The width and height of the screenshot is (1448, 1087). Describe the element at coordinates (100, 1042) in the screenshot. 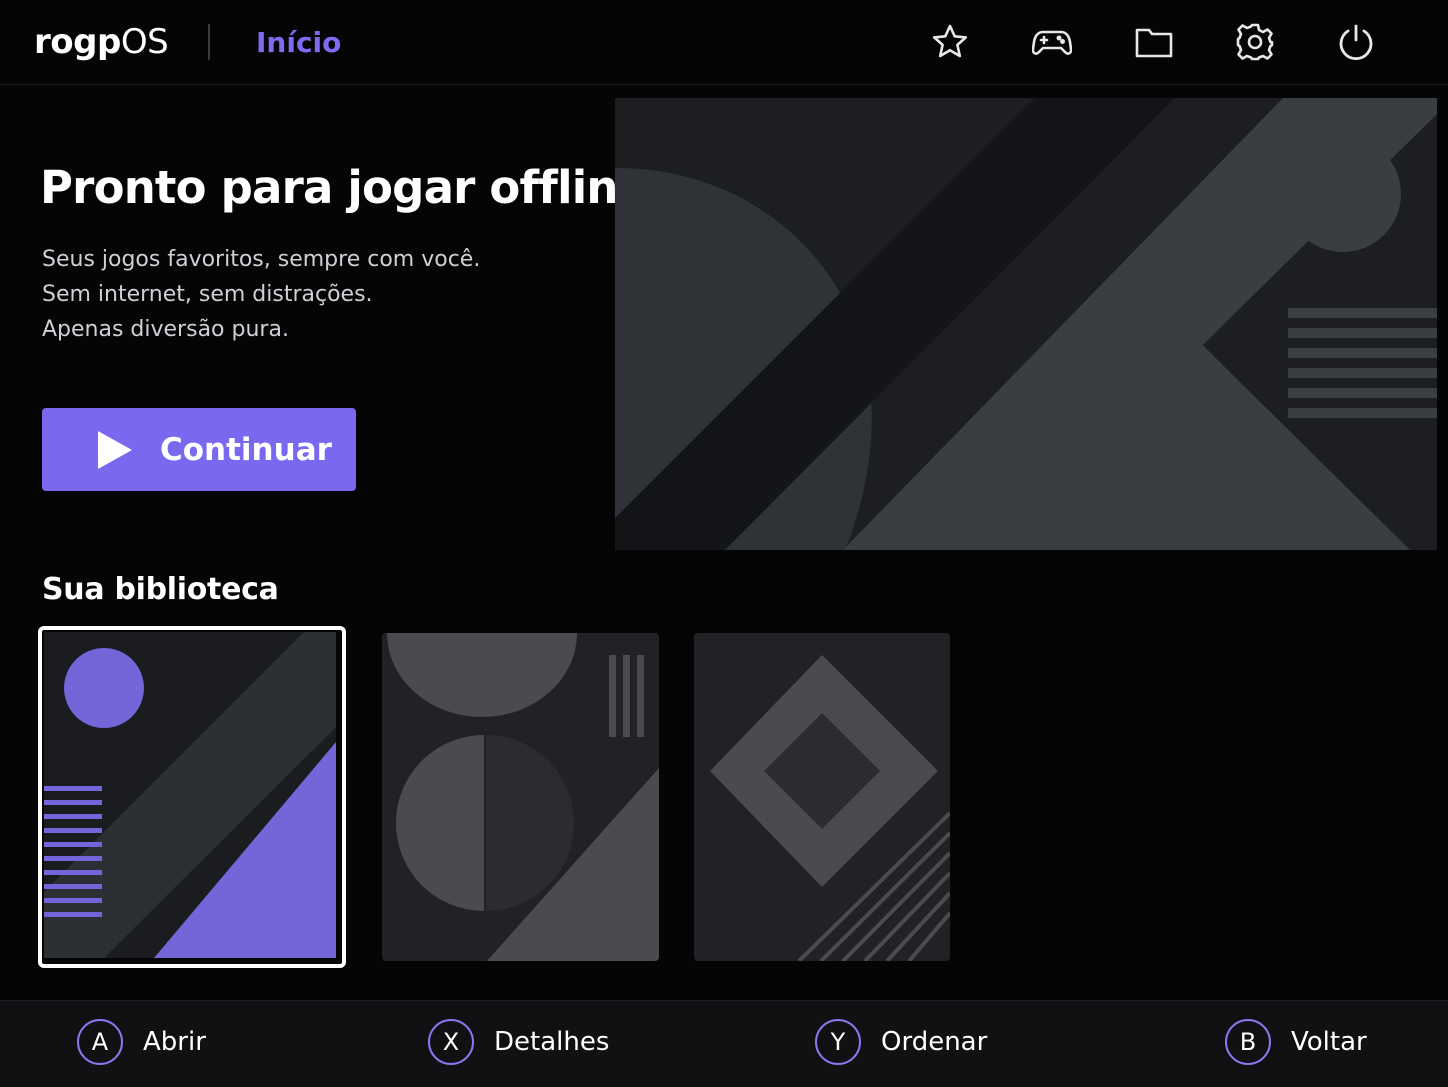

I see `a-button-icon: A` at that location.